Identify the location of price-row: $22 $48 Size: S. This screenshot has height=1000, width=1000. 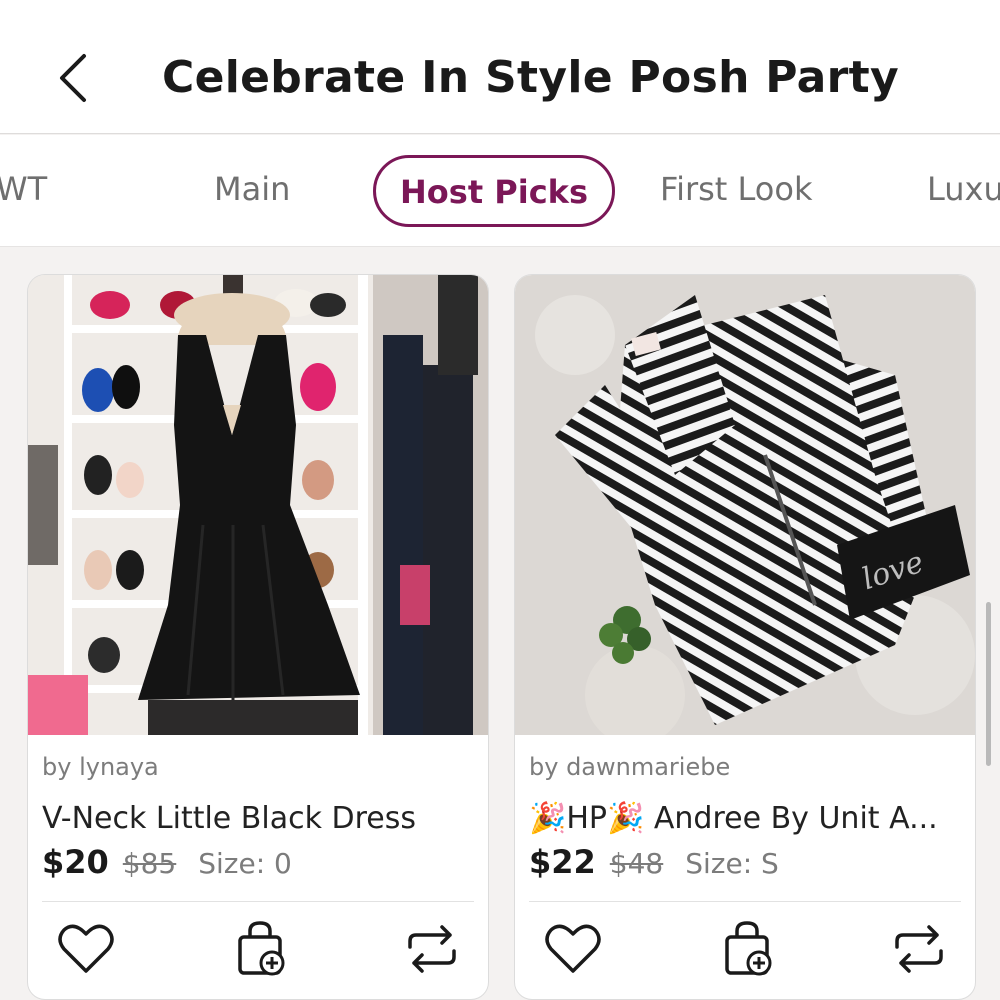
(654, 862).